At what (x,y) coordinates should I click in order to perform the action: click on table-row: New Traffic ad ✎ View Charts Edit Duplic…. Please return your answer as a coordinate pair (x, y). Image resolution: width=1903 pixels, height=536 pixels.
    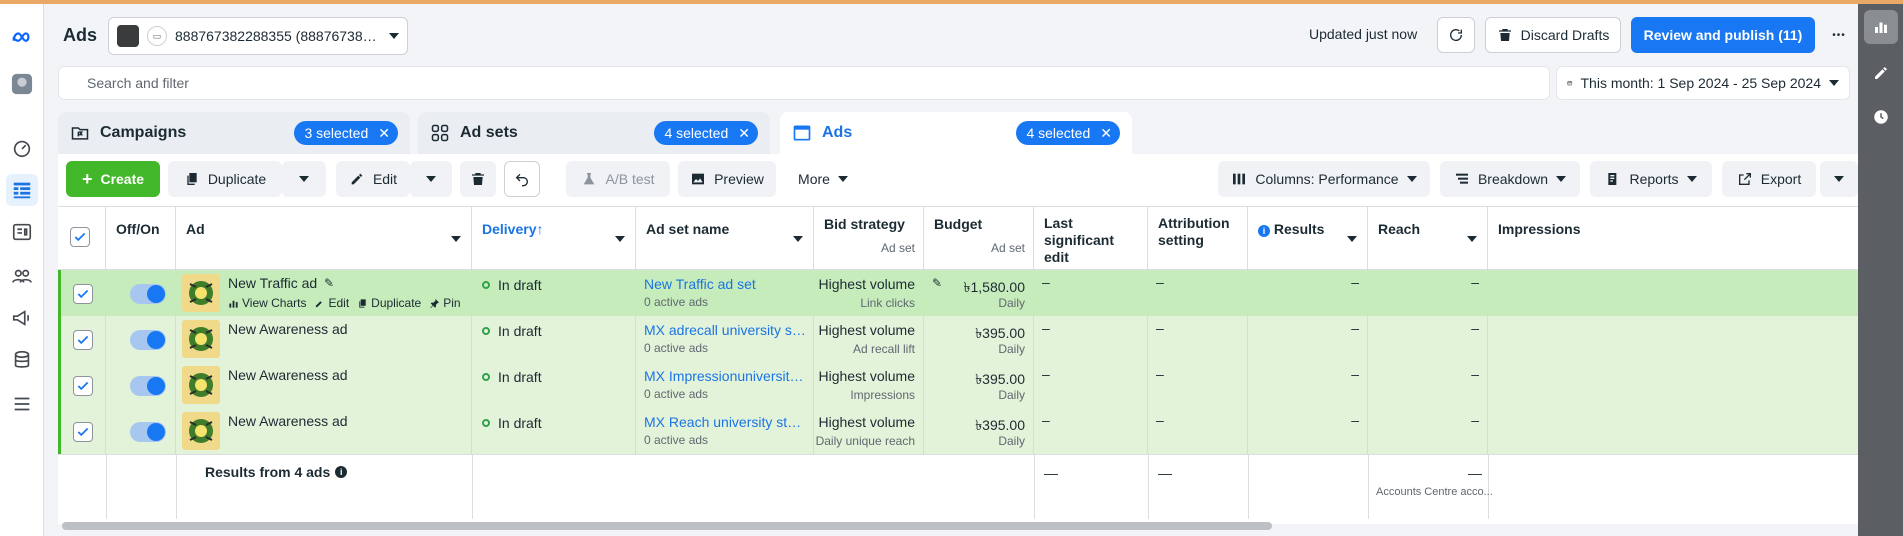
    Looking at the image, I should click on (958, 293).